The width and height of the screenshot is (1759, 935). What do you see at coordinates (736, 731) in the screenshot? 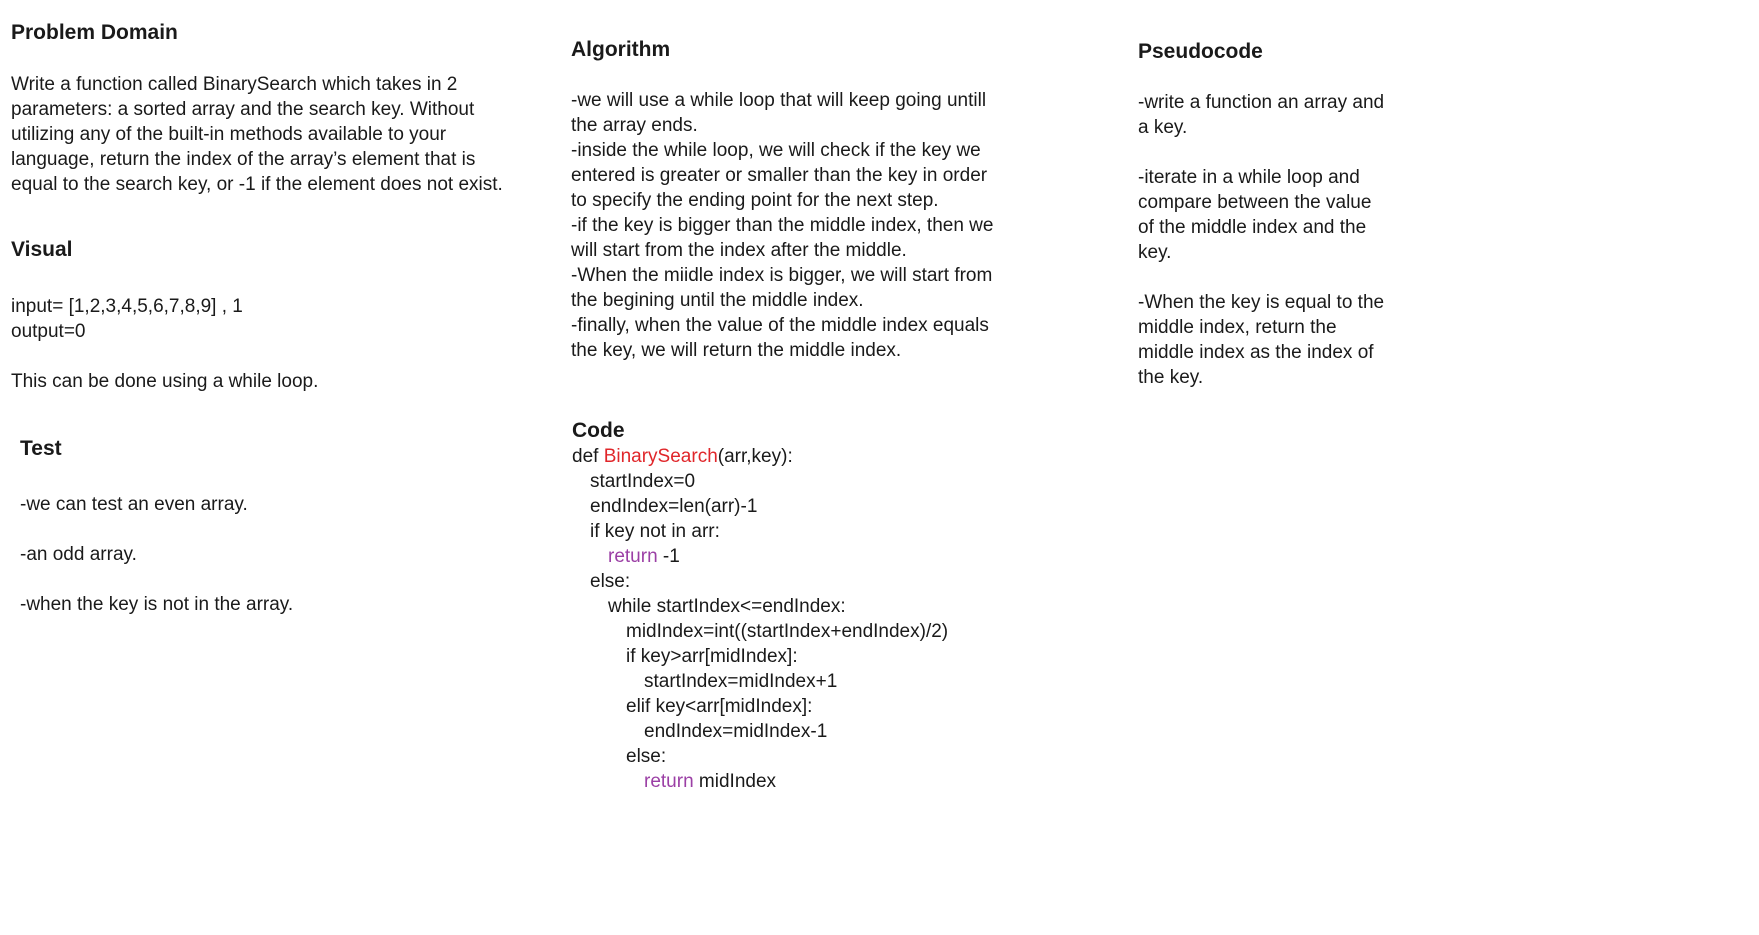
I see `code-line: endIndex=midIndex-1` at bounding box center [736, 731].